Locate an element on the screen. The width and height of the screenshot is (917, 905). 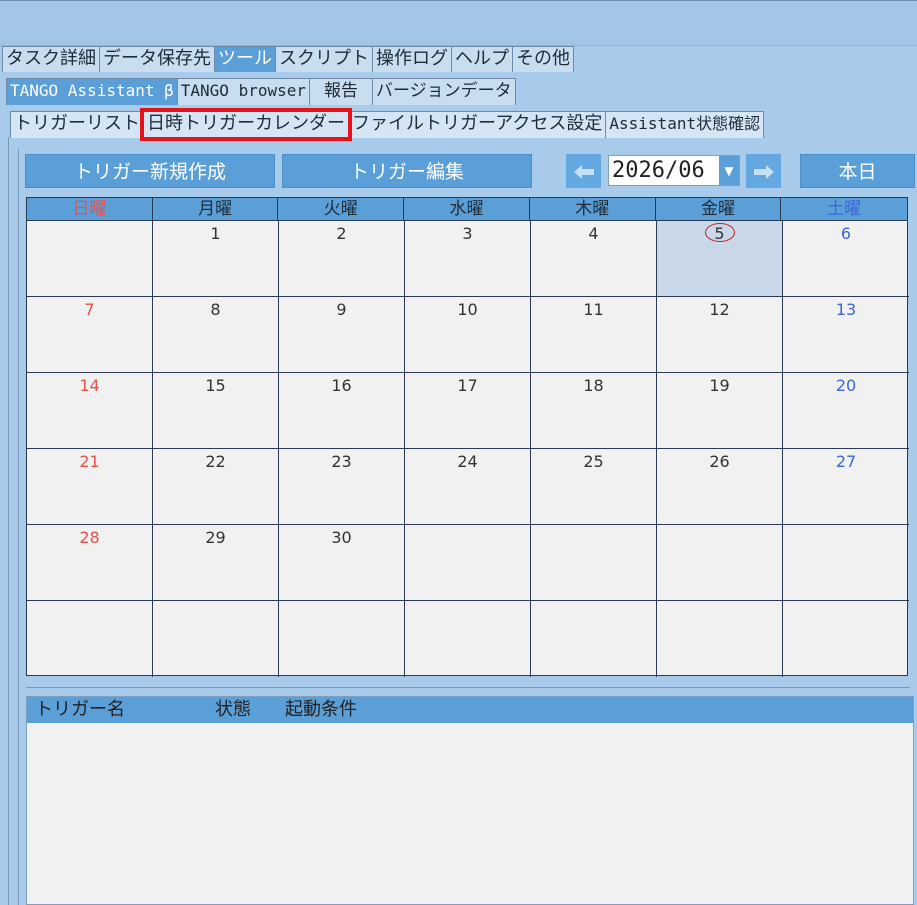
calendar-day-cell: 9 is located at coordinates (342, 335).